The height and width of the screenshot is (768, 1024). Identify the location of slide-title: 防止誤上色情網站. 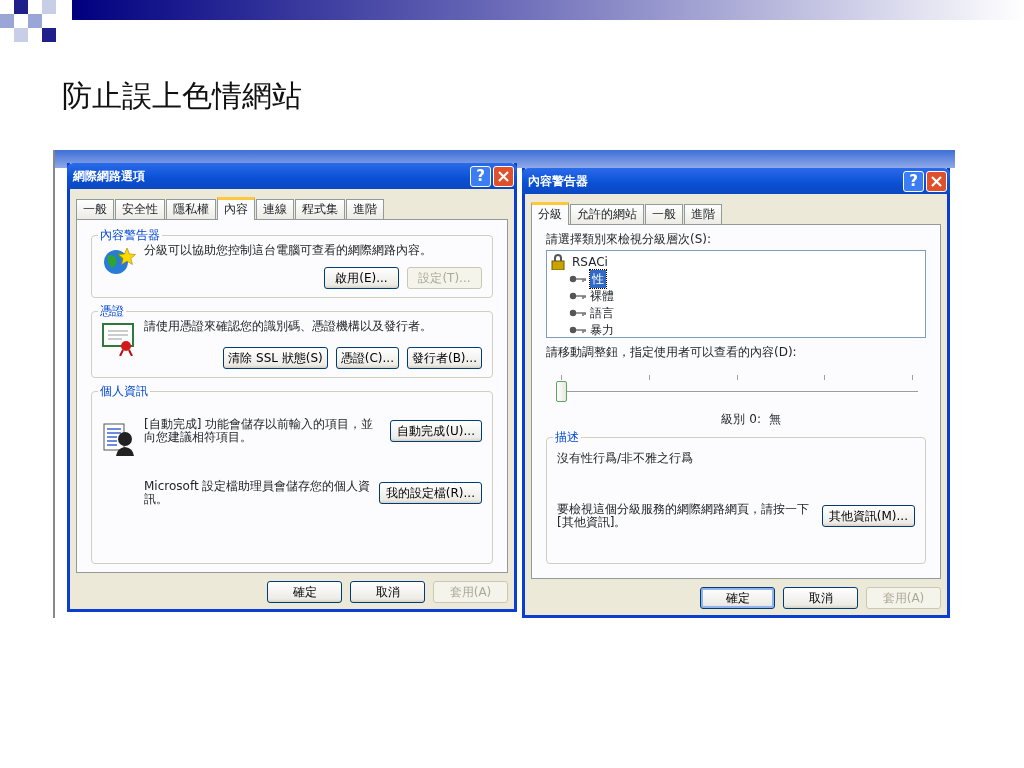
(182, 96).